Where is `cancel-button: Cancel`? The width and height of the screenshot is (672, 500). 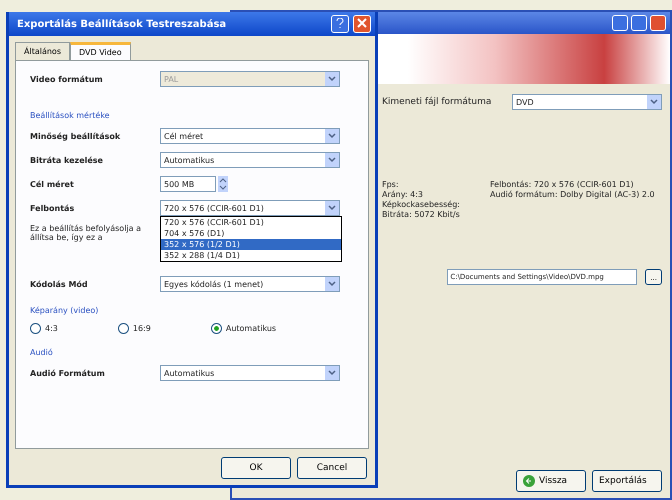
cancel-button: Cancel is located at coordinates (332, 468).